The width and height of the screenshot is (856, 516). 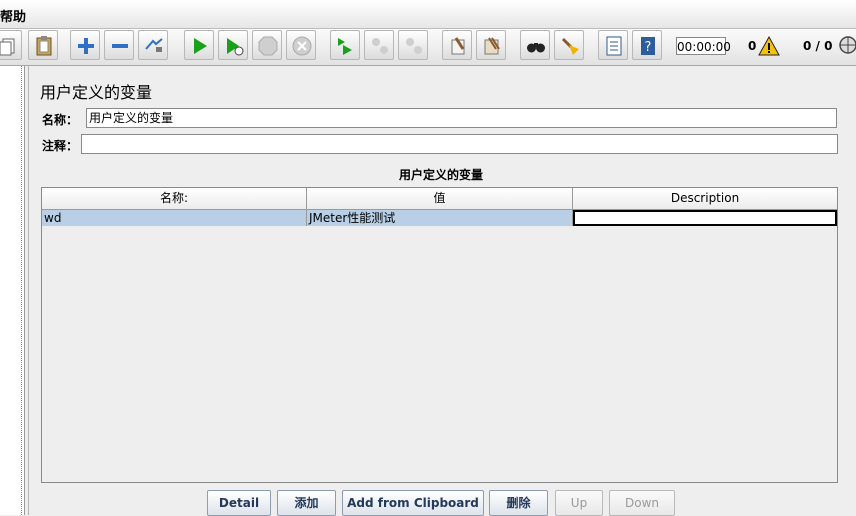 I want to click on function-helper-icon, so click(x=614, y=46).